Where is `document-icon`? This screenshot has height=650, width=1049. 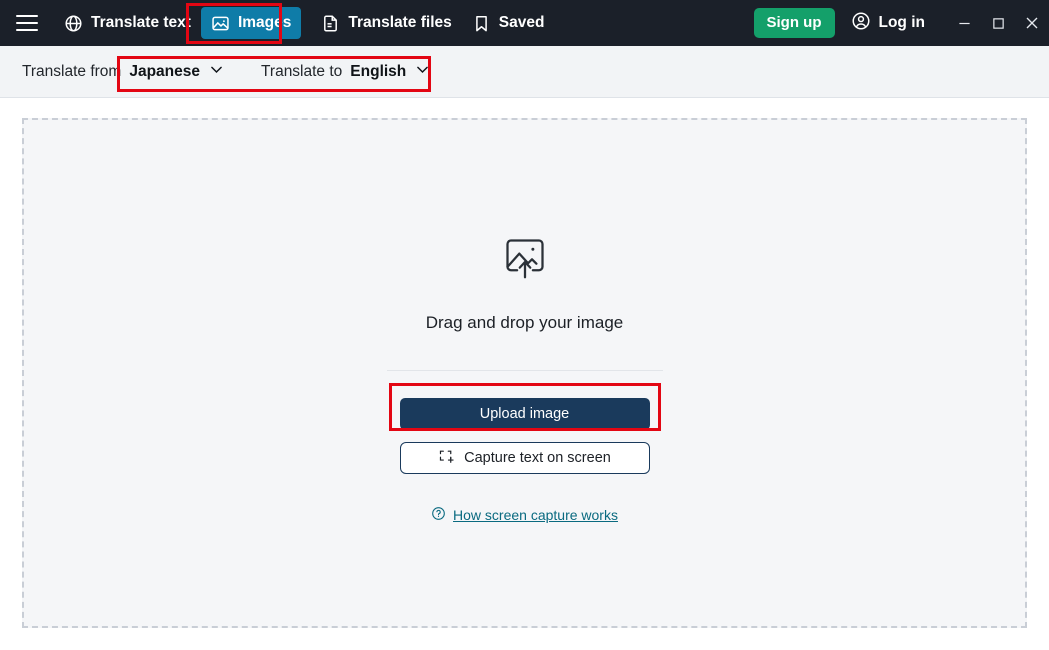
document-icon is located at coordinates (330, 23).